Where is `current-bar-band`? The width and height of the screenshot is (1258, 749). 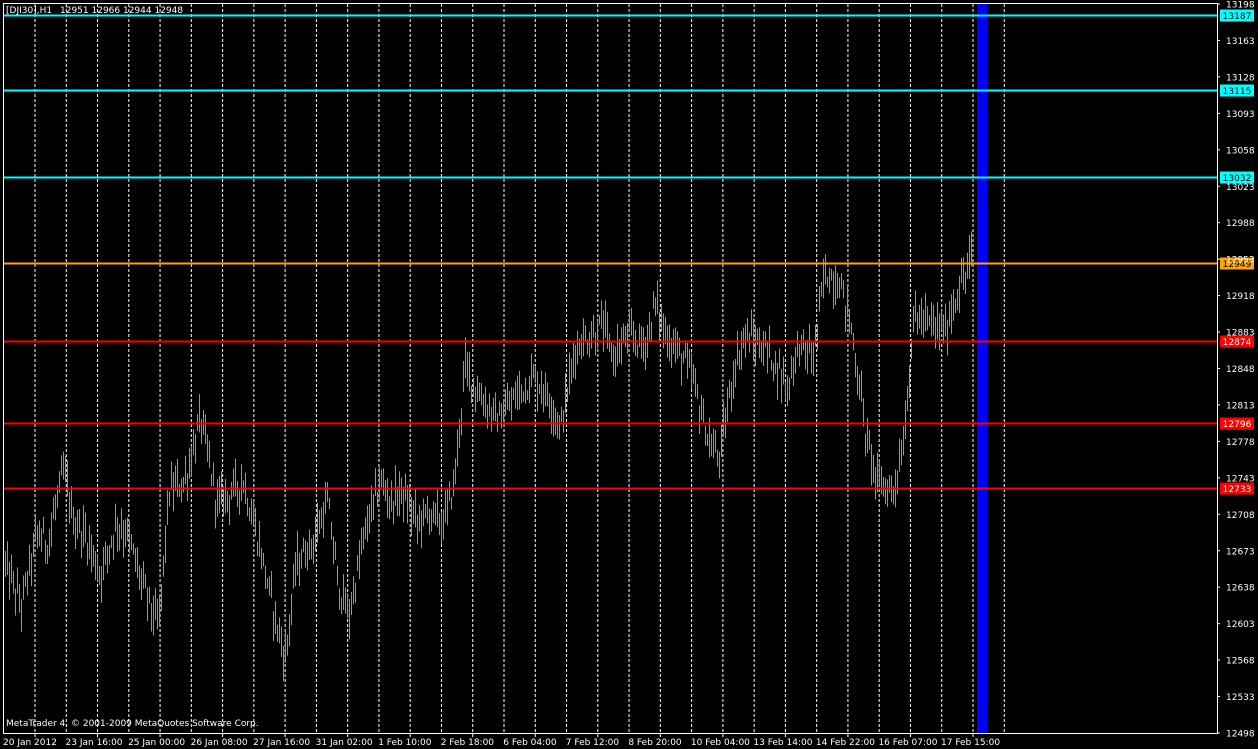 current-bar-band is located at coordinates (982, 368).